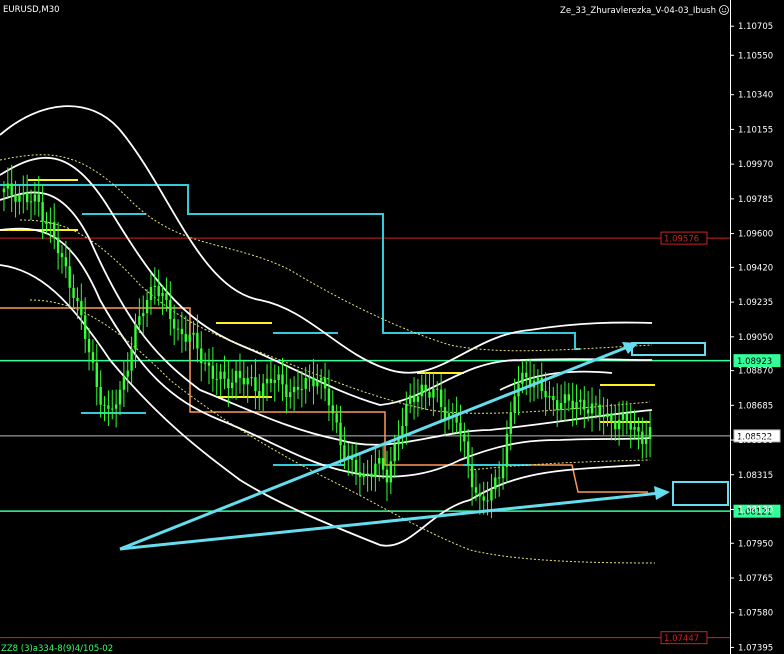 The image size is (784, 654). Describe the element at coordinates (755, 96) in the screenshot. I see `axis-tick-label: 1.10340` at that location.